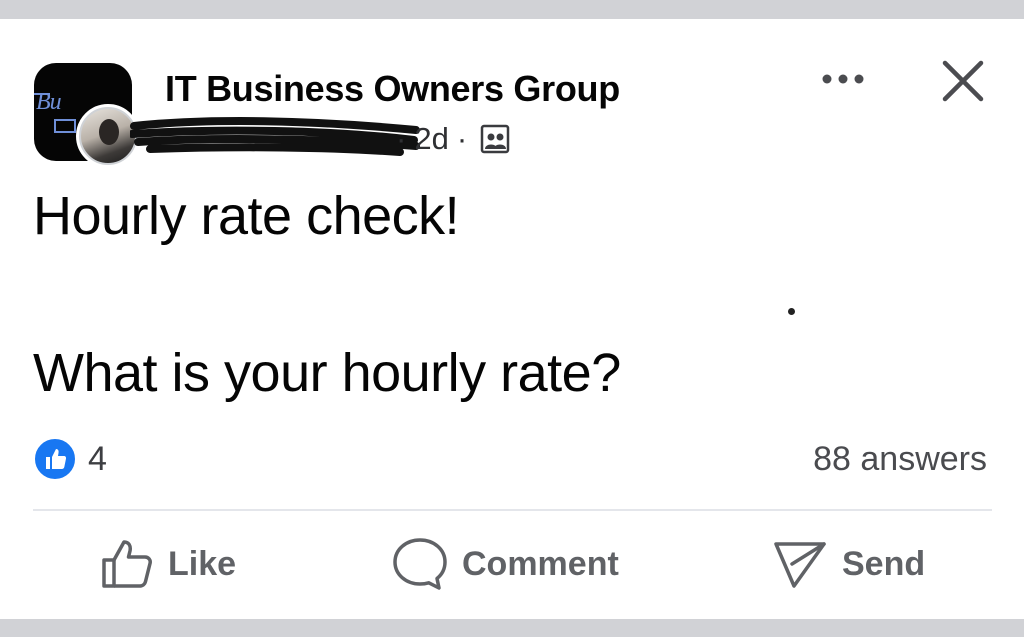 This screenshot has width=1024, height=637. Describe the element at coordinates (963, 81) in the screenshot. I see `close-icon` at that location.